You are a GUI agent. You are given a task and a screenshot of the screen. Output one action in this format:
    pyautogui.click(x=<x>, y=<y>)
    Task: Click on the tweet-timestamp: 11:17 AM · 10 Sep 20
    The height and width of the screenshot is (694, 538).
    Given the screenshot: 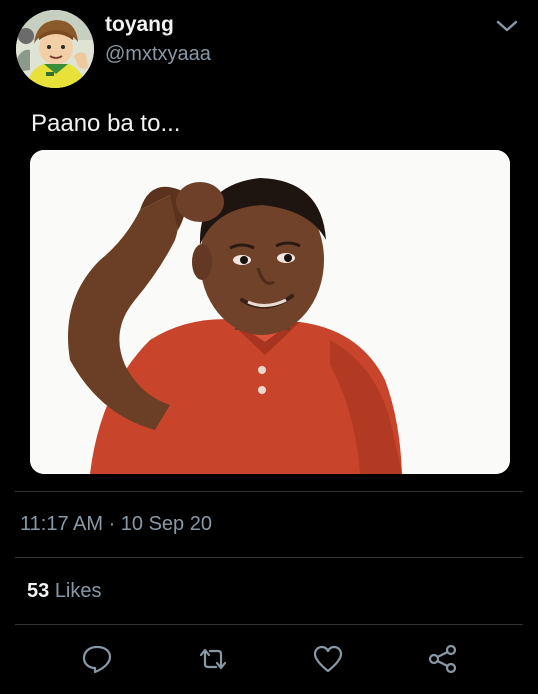 What is the action you would take?
    pyautogui.click(x=116, y=524)
    